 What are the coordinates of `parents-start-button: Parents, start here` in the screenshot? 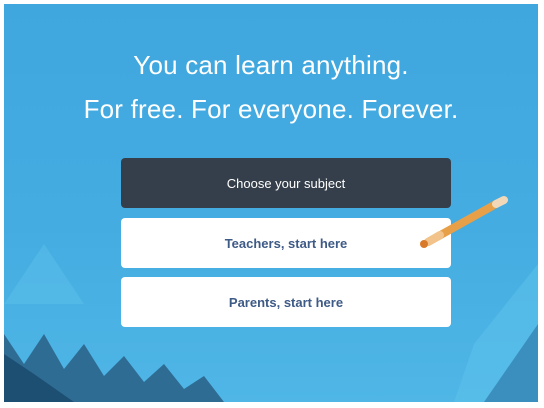 It's located at (286, 302).